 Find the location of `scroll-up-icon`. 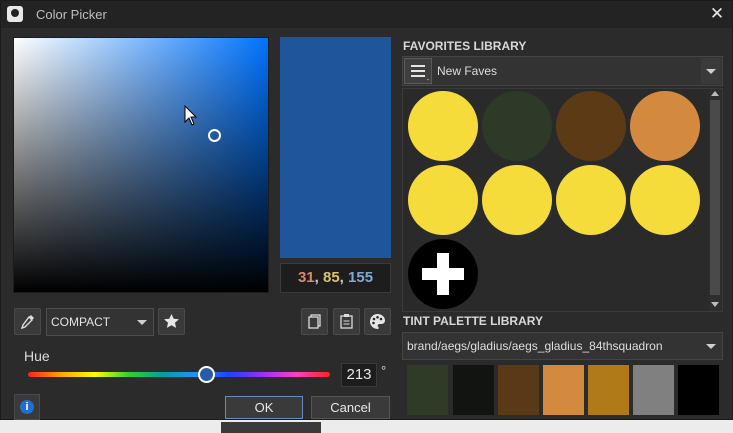

scroll-up-icon is located at coordinates (715, 94).